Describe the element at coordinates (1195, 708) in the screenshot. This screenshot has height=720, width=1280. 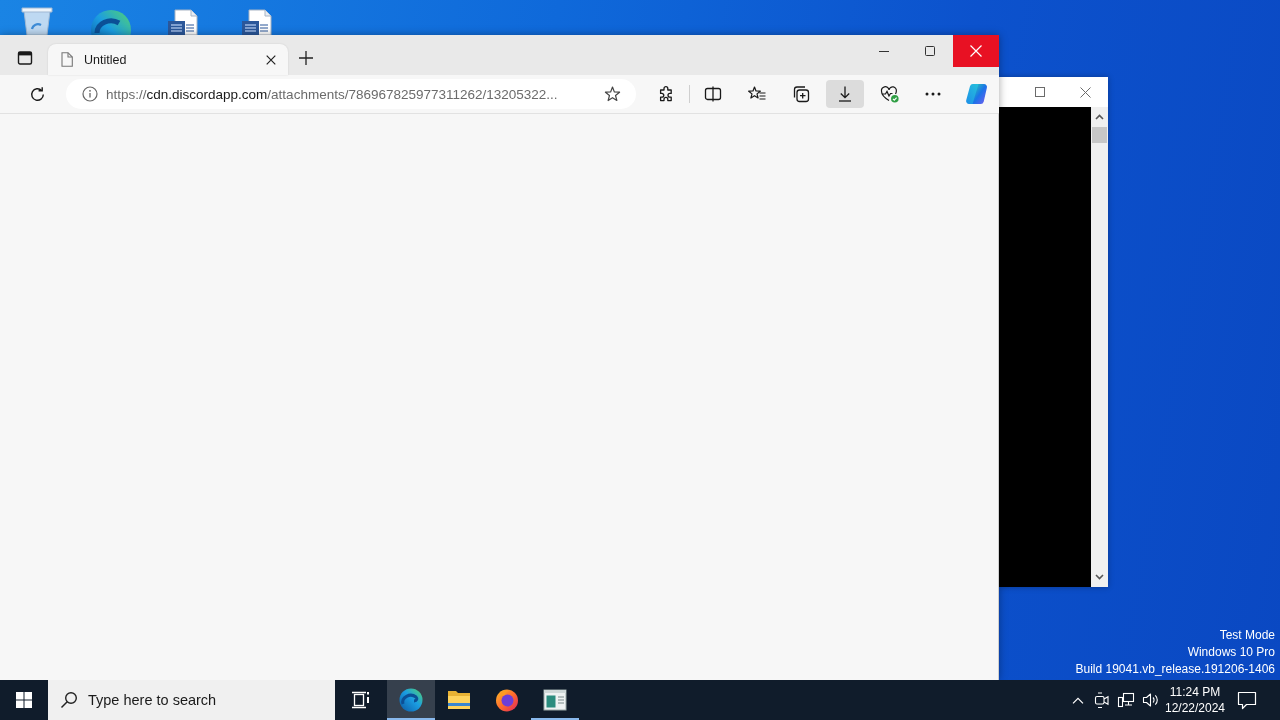
I see `clock-date: 12/22/2024` at that location.